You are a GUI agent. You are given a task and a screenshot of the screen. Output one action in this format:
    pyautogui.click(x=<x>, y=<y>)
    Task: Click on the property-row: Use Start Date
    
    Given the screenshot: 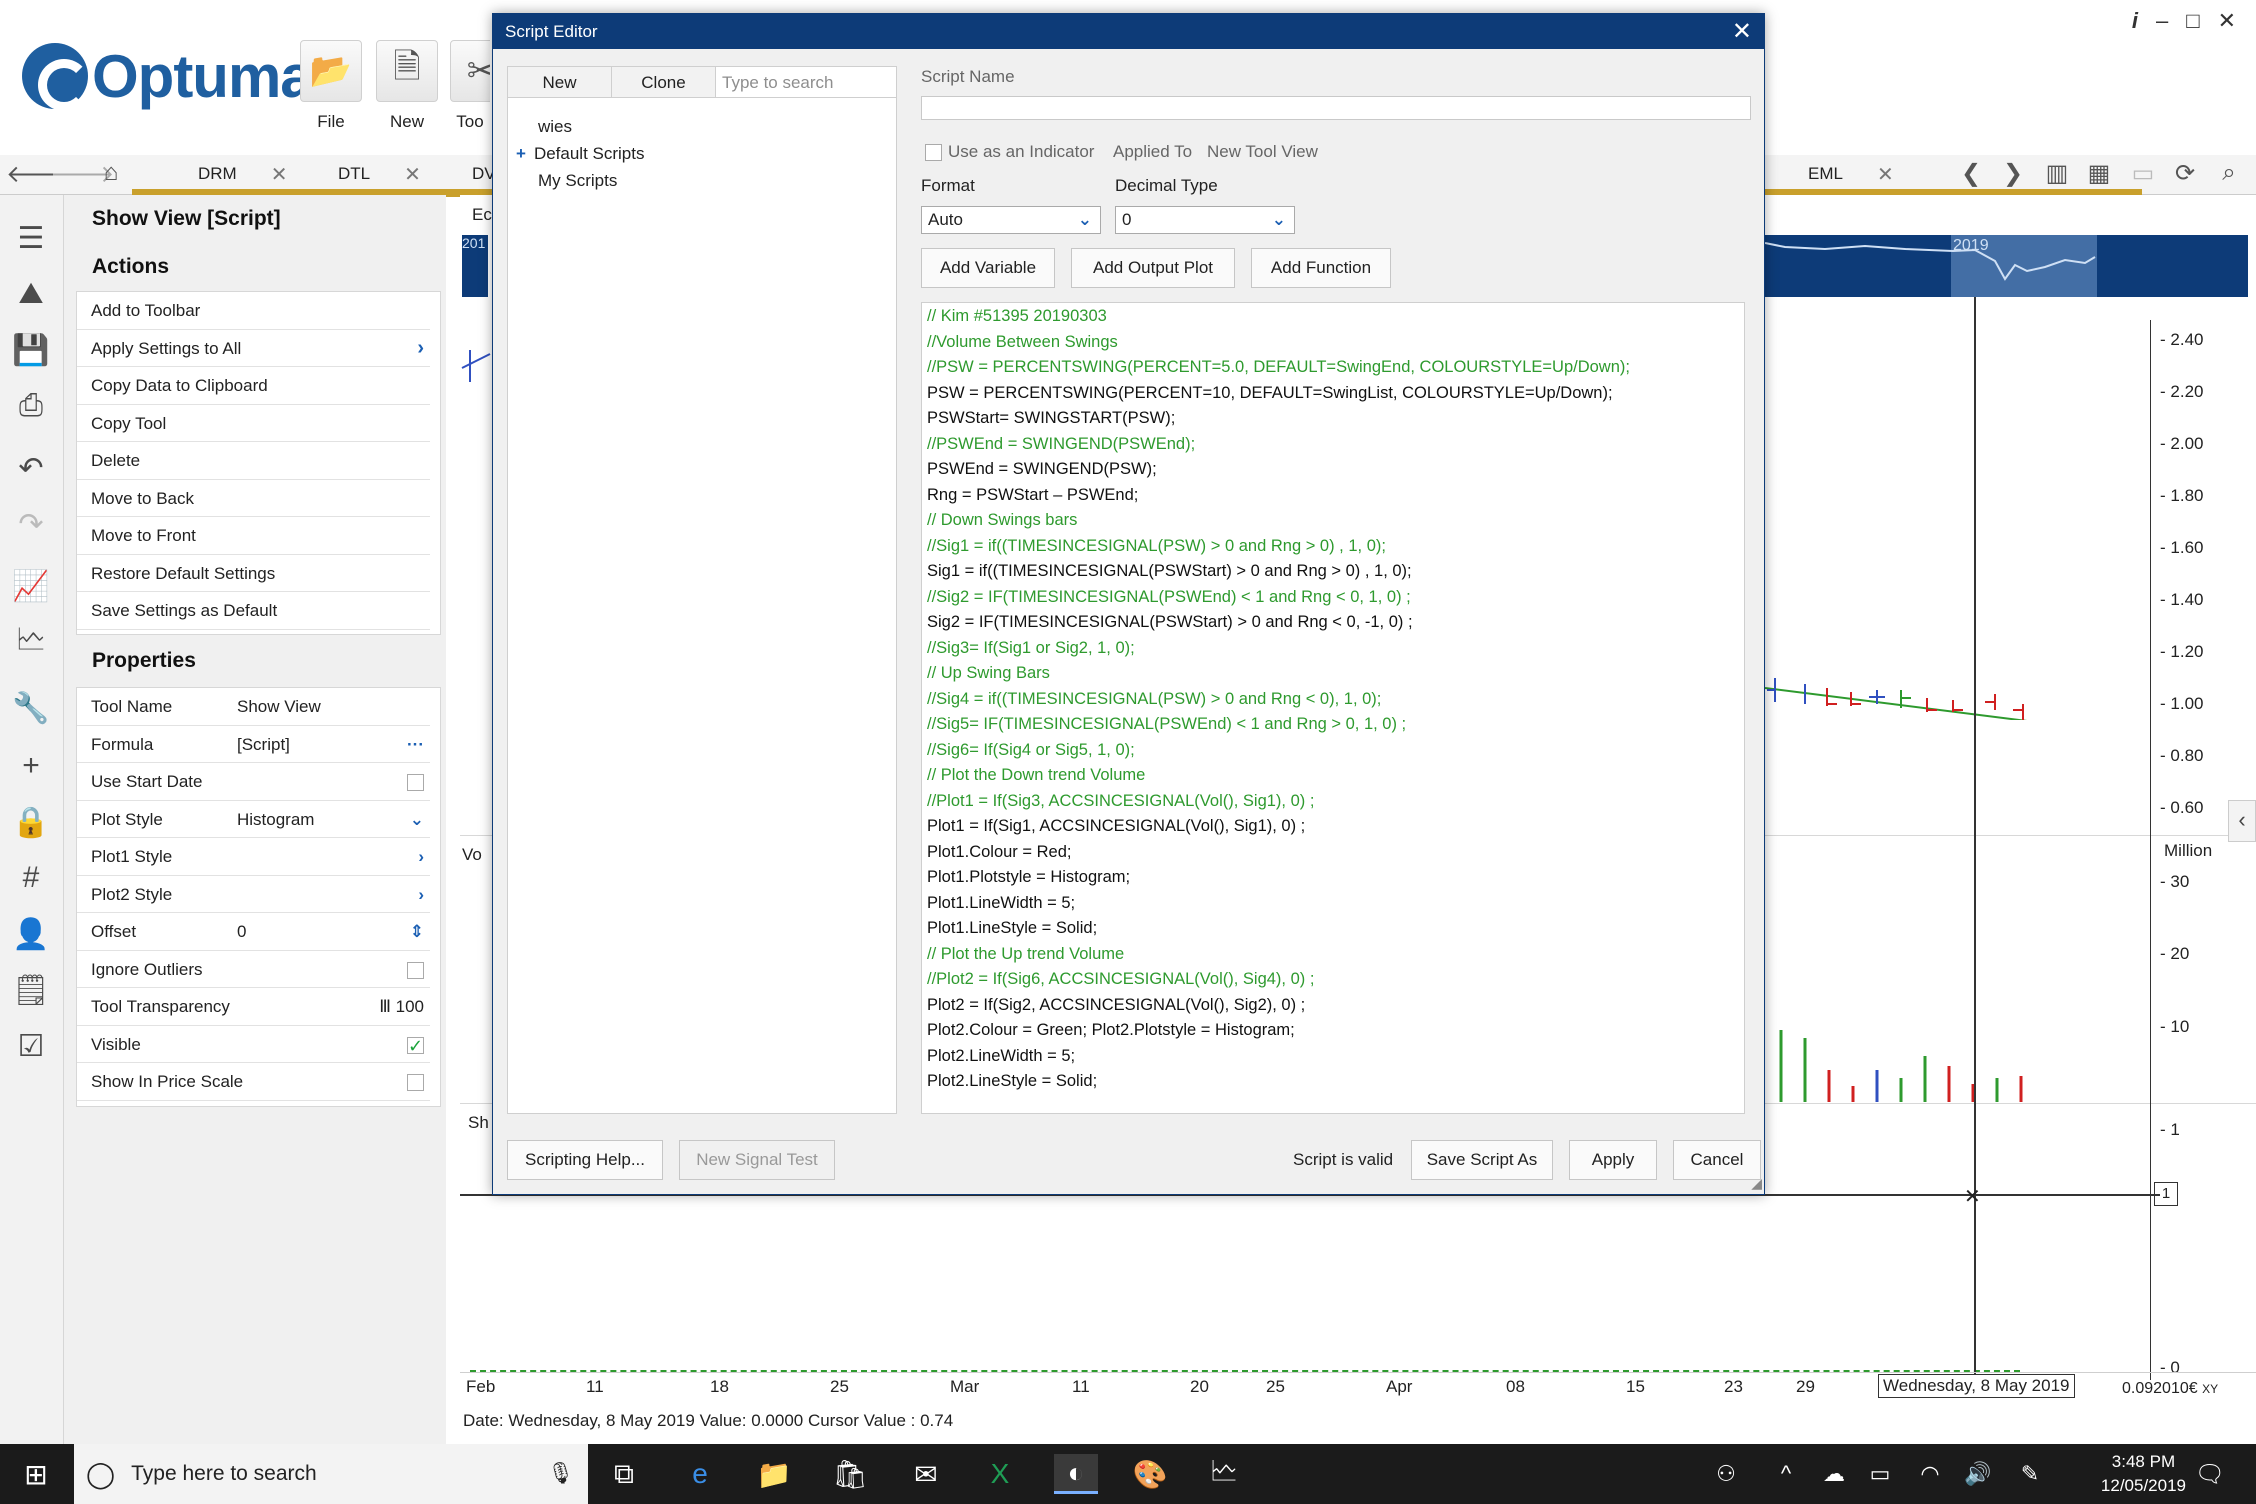 What is the action you would take?
    pyautogui.click(x=253, y=782)
    